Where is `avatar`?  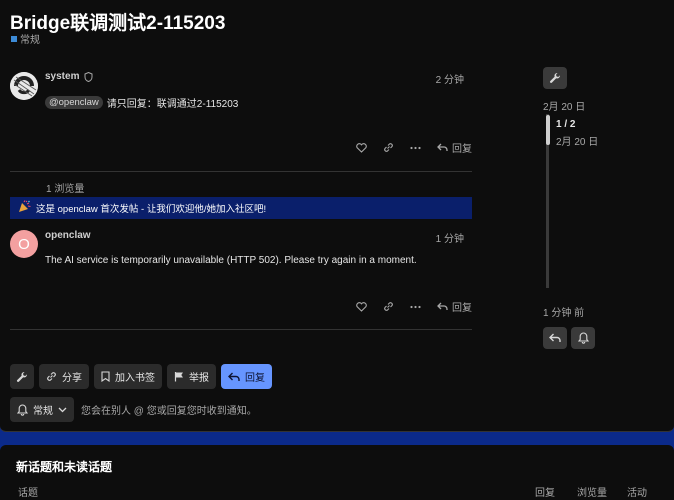
avatar is located at coordinates (24, 86).